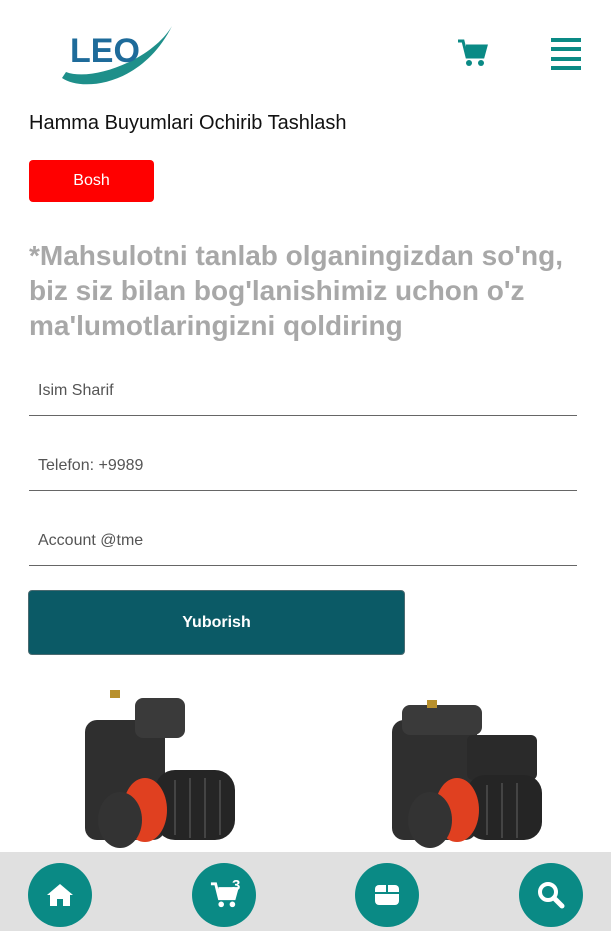 The image size is (611, 931). I want to click on leo-logo: LEO, so click(114, 55).